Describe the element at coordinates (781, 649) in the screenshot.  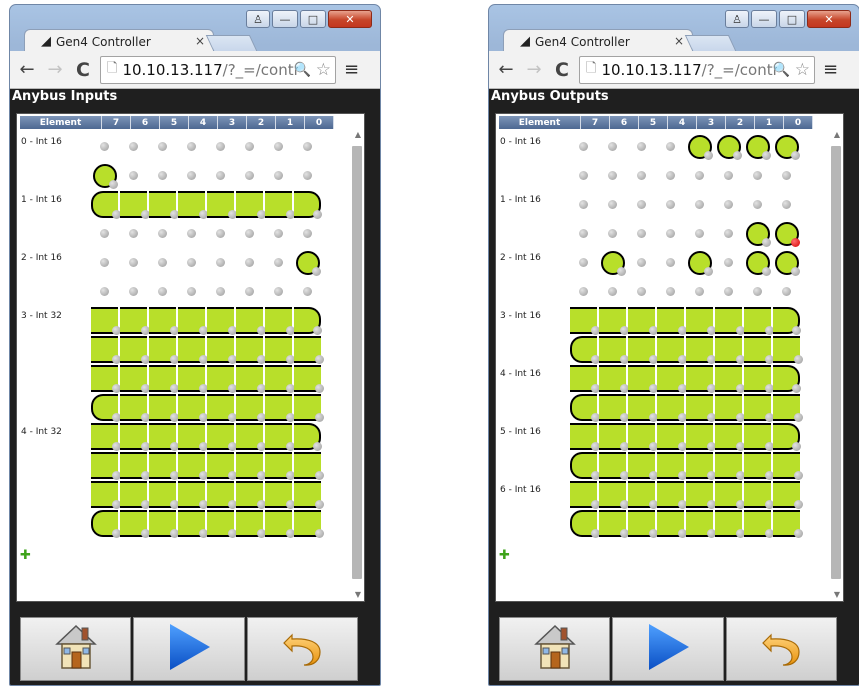
I see `undo-button` at that location.